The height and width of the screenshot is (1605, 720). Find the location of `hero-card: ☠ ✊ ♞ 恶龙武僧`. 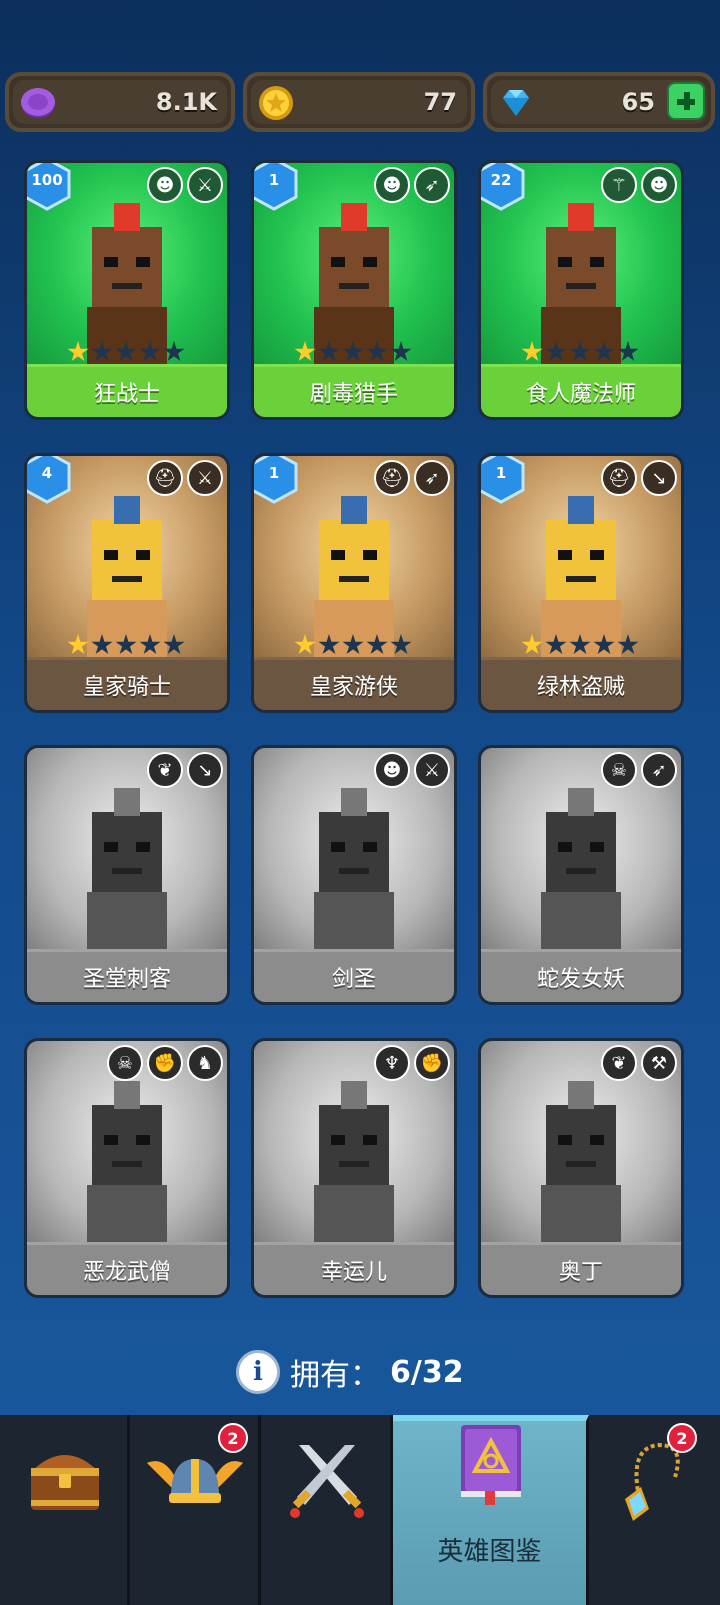

hero-card: ☠ ✊ ♞ 恶龙武僧 is located at coordinates (127, 1168).